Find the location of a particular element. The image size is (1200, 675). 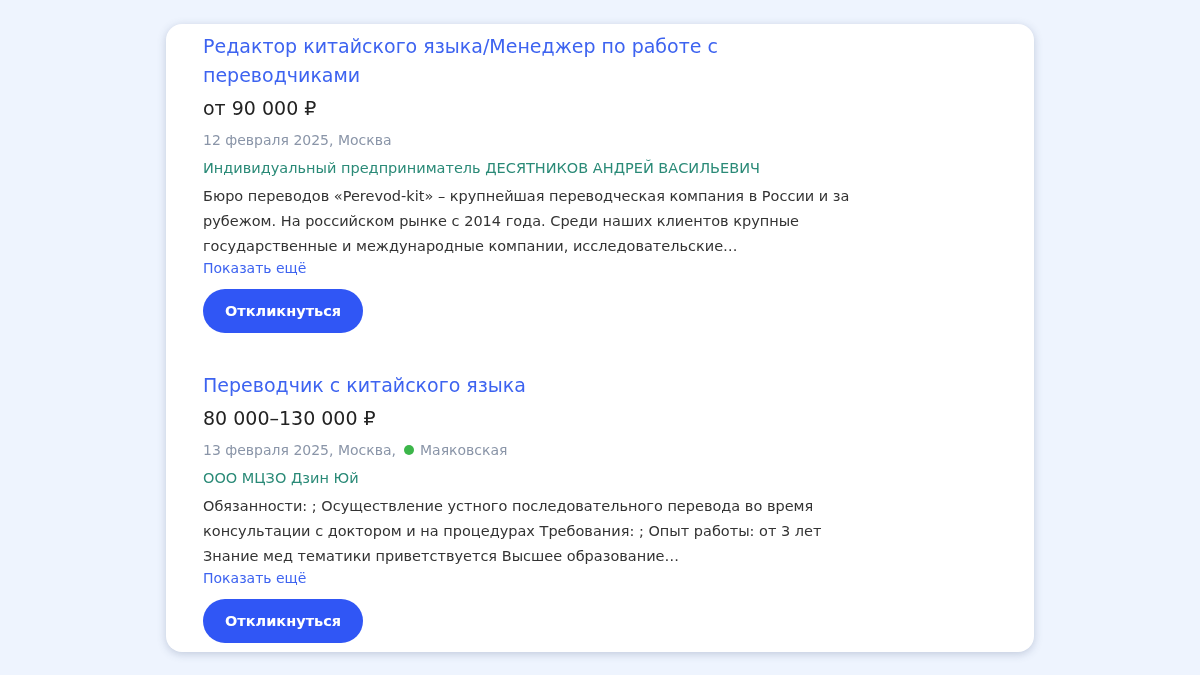

employer-link: Индивидуальный предприниматель ДЕСЯТНИКОВ АНДРЕЙ ВАСИЛЬЕВИЧ is located at coordinates (481, 168).